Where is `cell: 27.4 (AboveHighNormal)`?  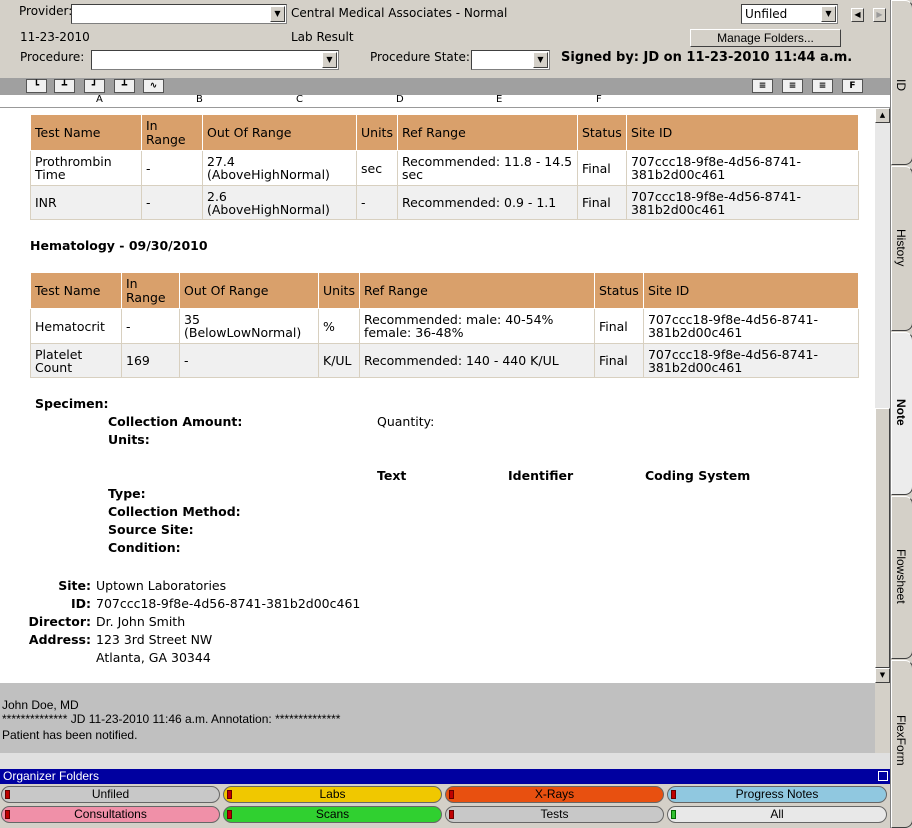 cell: 27.4 (AboveHighNormal) is located at coordinates (279, 168).